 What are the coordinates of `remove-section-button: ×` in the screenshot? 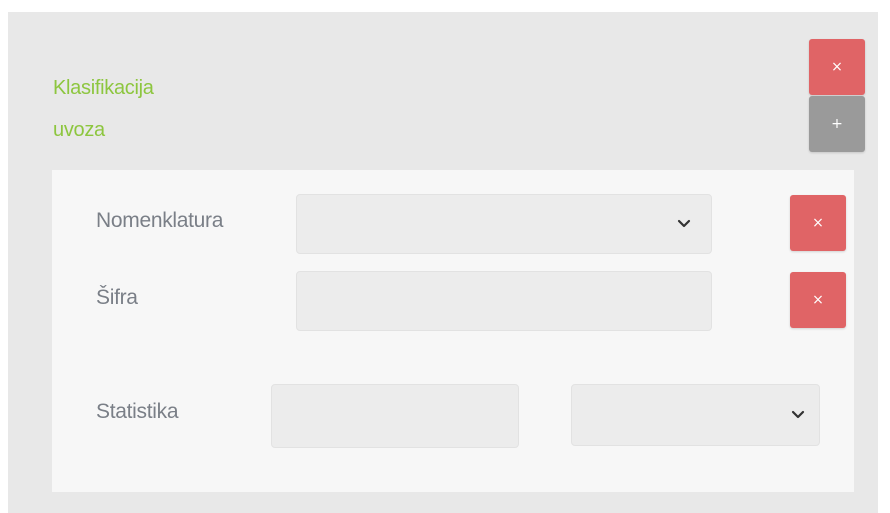 It's located at (837, 67).